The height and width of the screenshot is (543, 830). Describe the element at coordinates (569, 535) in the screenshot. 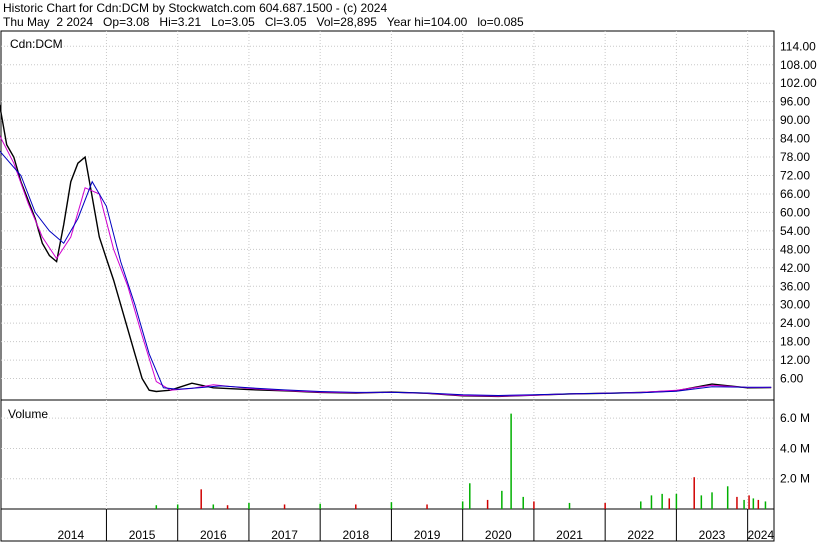

I see `year-tick-label: 2021` at that location.